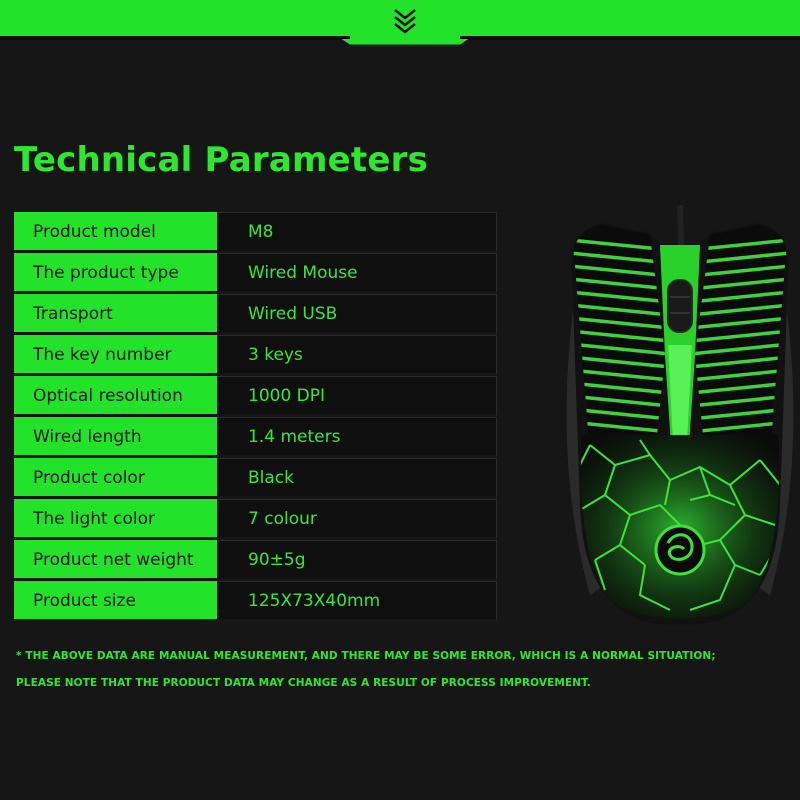 Image resolution: width=800 pixels, height=800 pixels. I want to click on spec-value: 3 keys, so click(357, 355).